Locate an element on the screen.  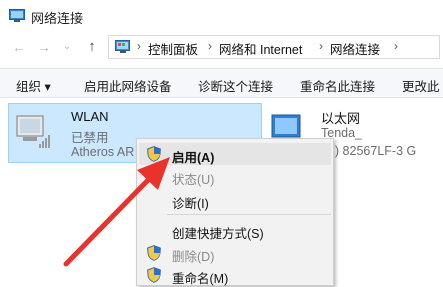
chevron-down-icon: ⌄ is located at coordinates (67, 47).